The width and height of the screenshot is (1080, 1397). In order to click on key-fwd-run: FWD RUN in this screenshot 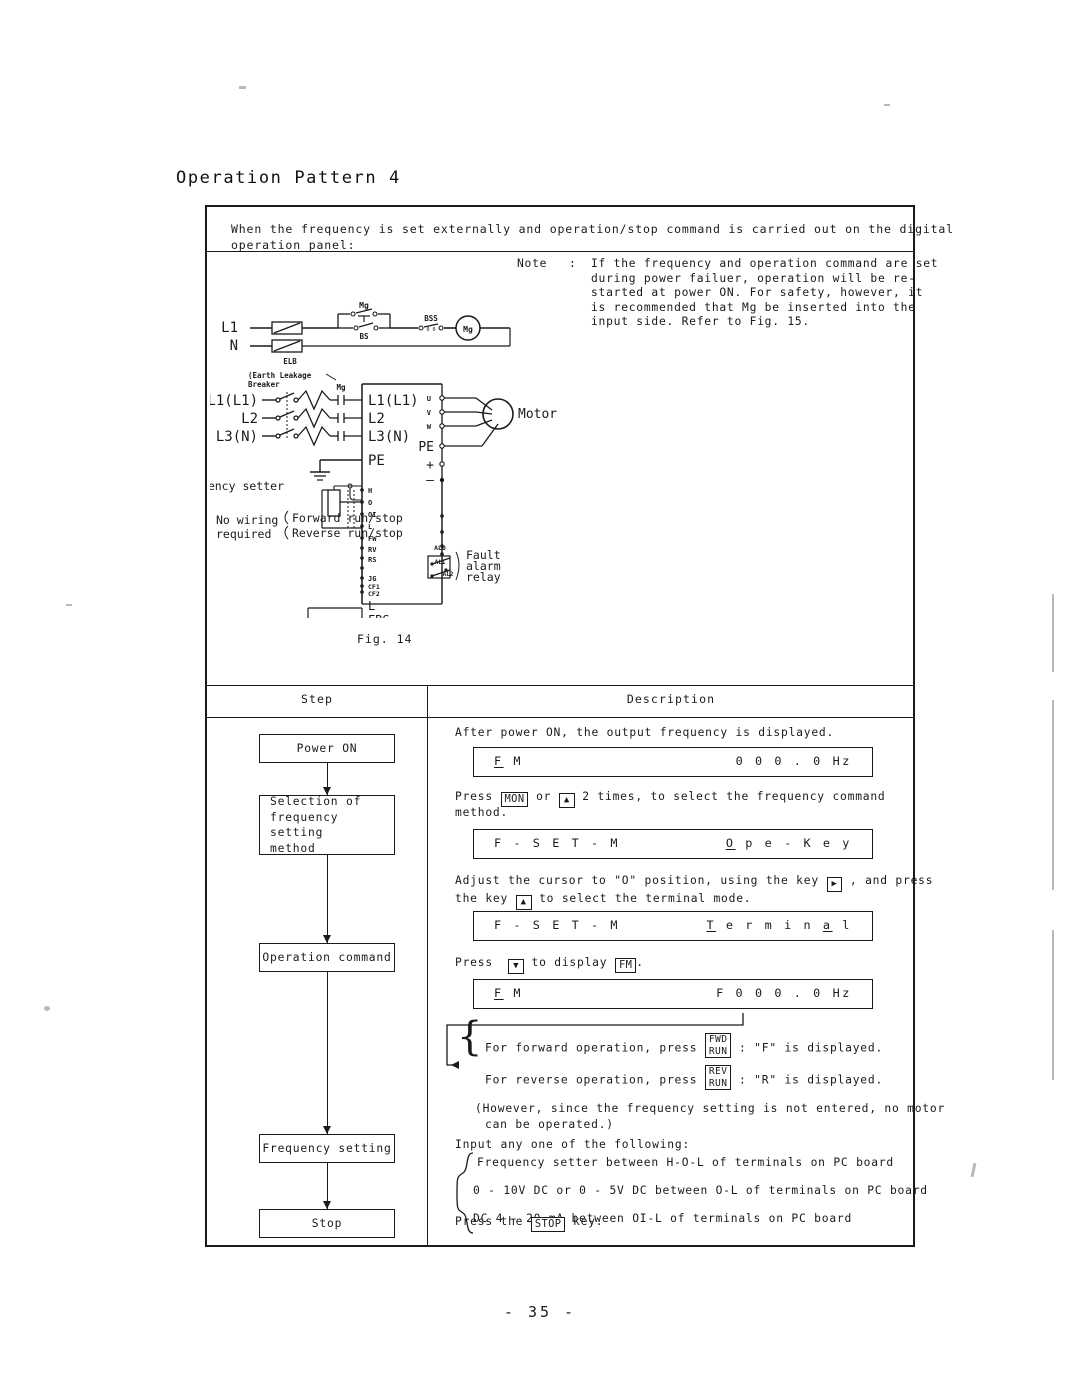, I will do `click(718, 1045)`.